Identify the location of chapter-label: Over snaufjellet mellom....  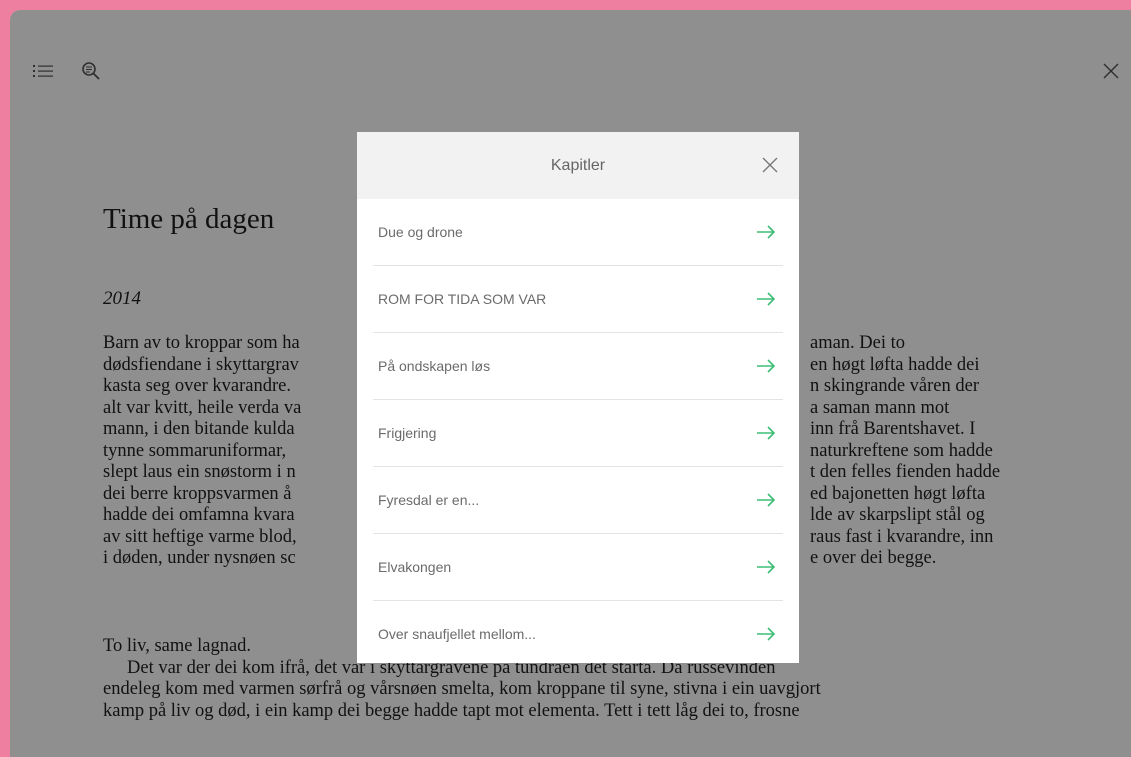
(457, 634).